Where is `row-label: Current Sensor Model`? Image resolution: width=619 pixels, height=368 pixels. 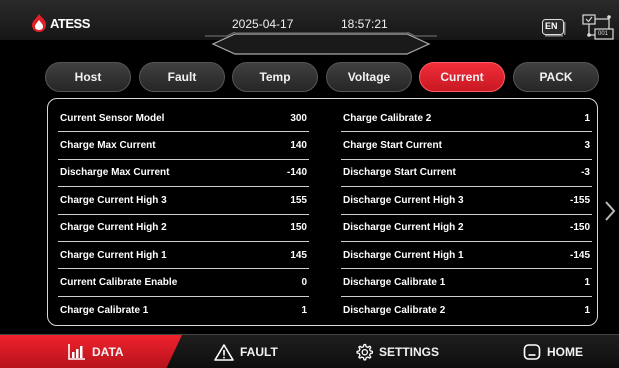
row-label: Current Sensor Model is located at coordinates (112, 118).